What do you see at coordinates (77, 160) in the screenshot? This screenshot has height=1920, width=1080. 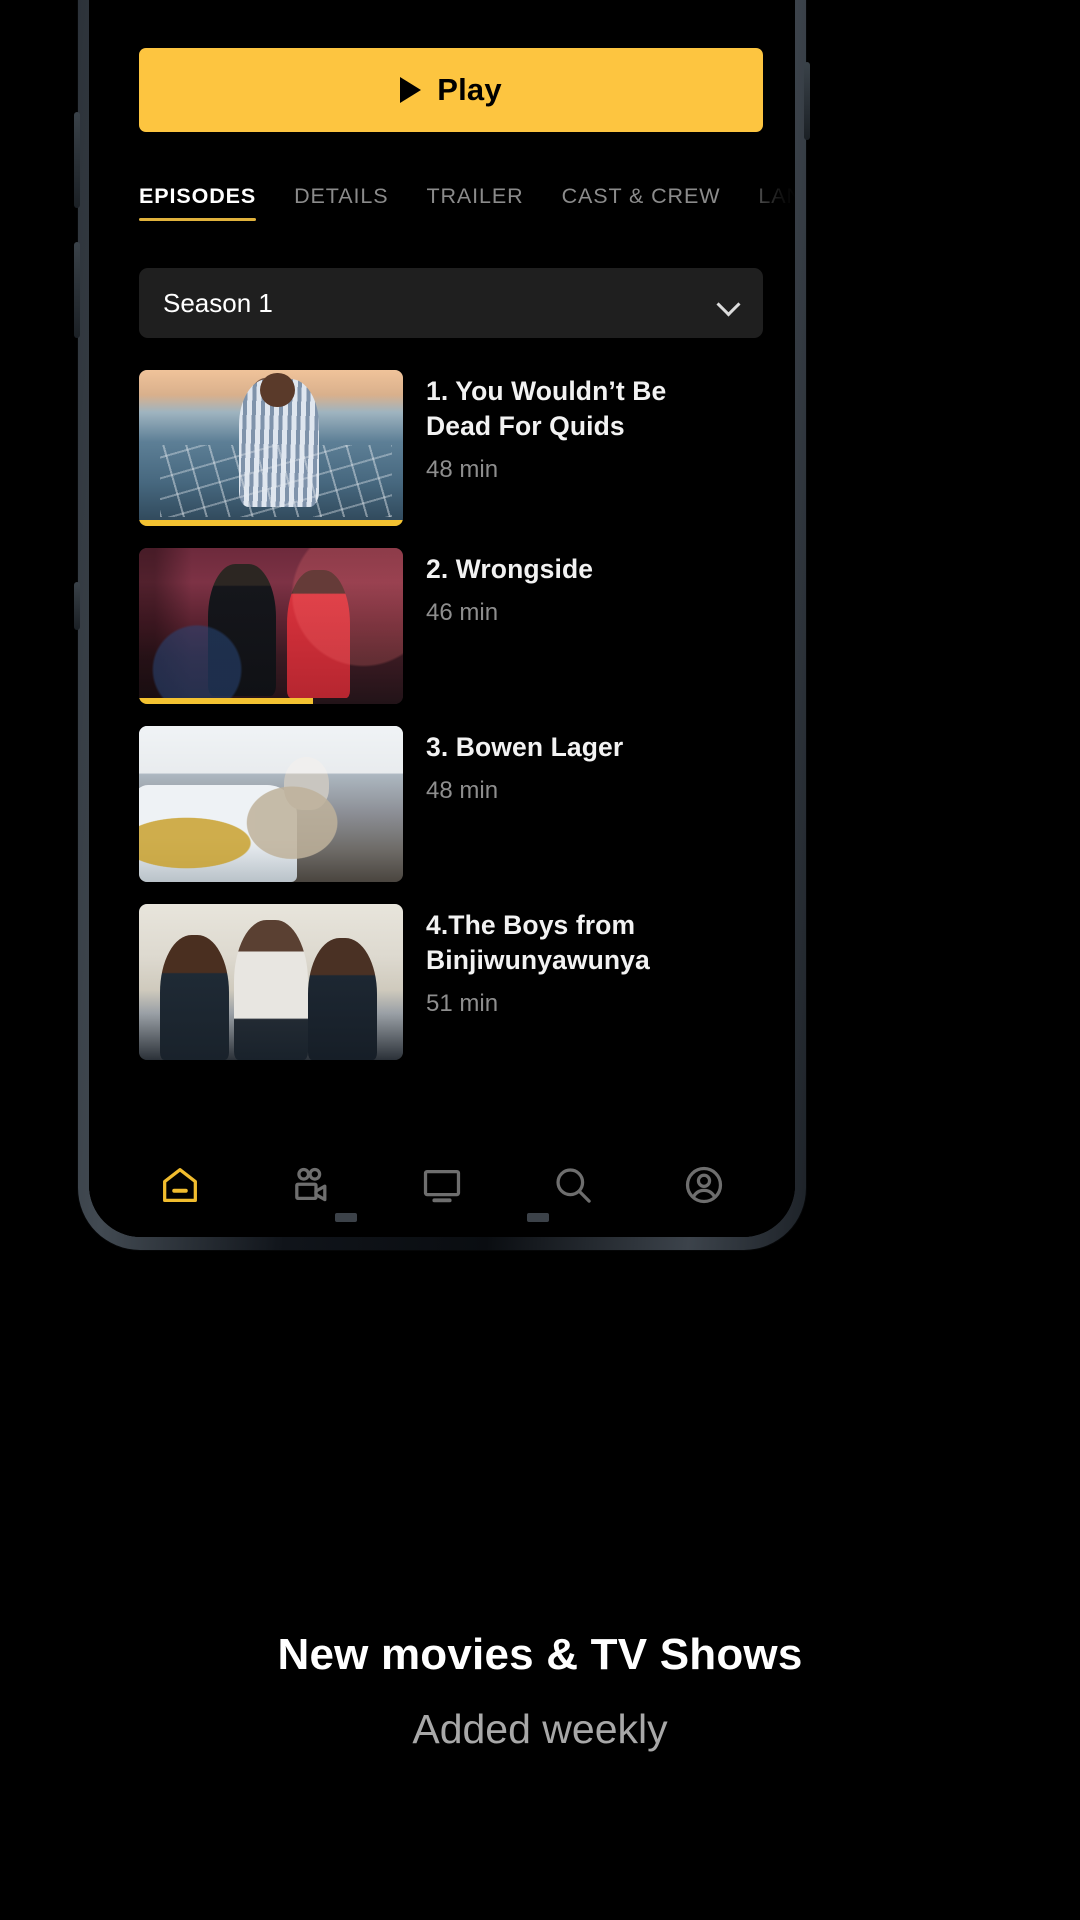 I see `volume-up-button` at bounding box center [77, 160].